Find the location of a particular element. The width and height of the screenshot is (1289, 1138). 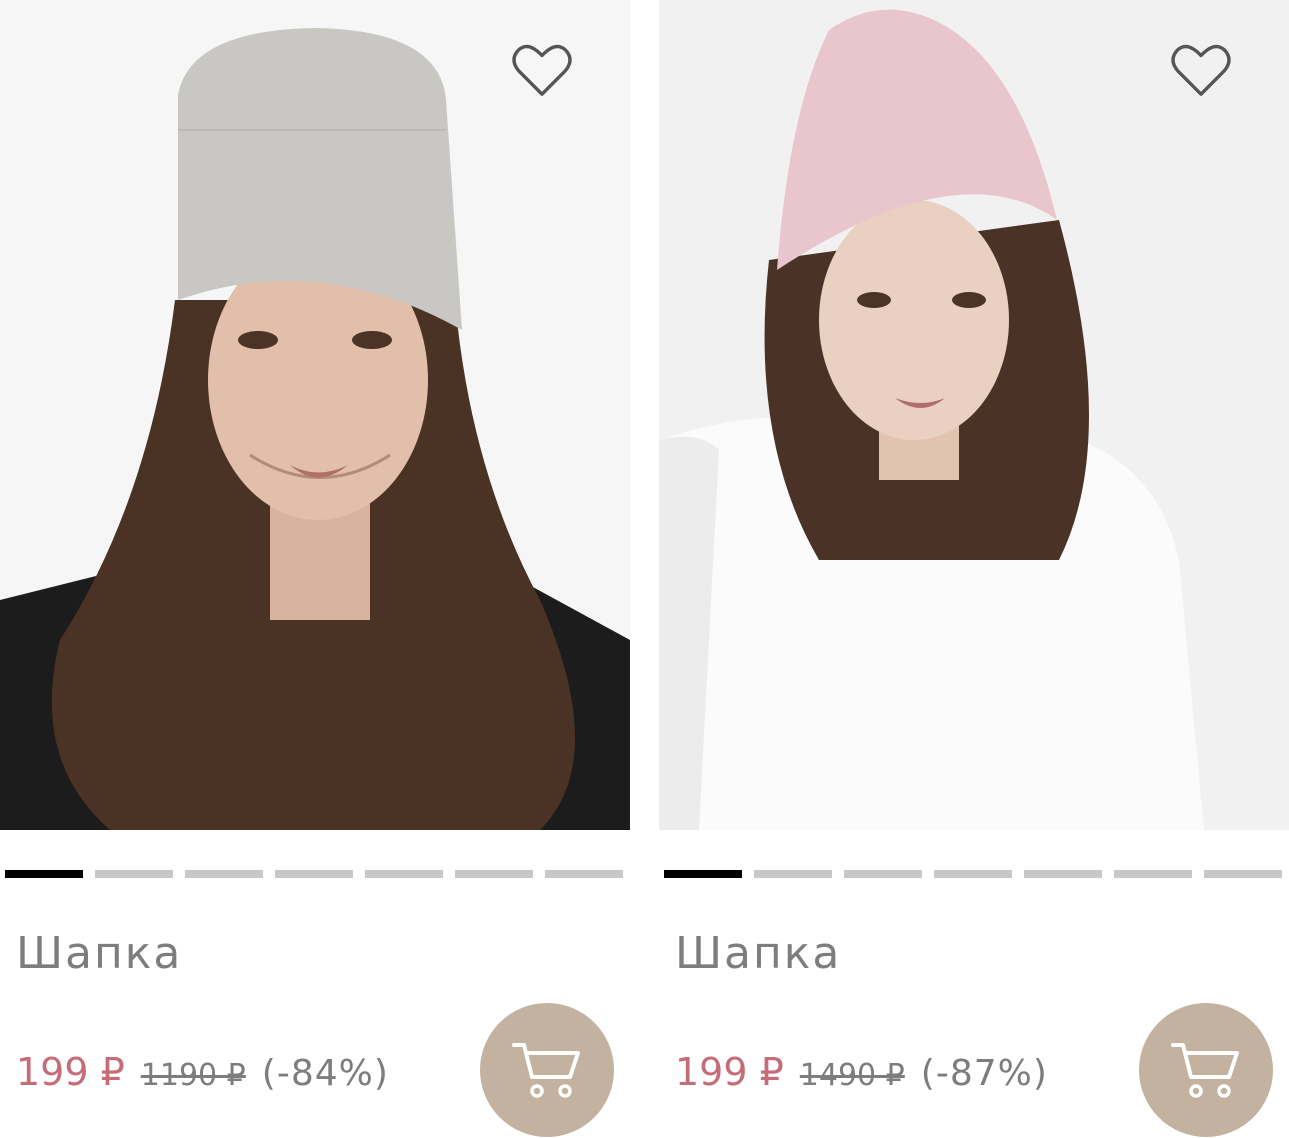

old-price: 1190 ₽ is located at coordinates (193, 1075).